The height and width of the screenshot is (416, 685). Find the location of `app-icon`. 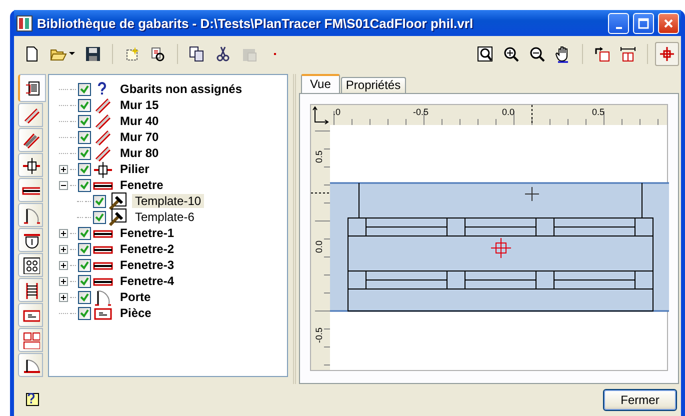

app-icon is located at coordinates (24, 23).